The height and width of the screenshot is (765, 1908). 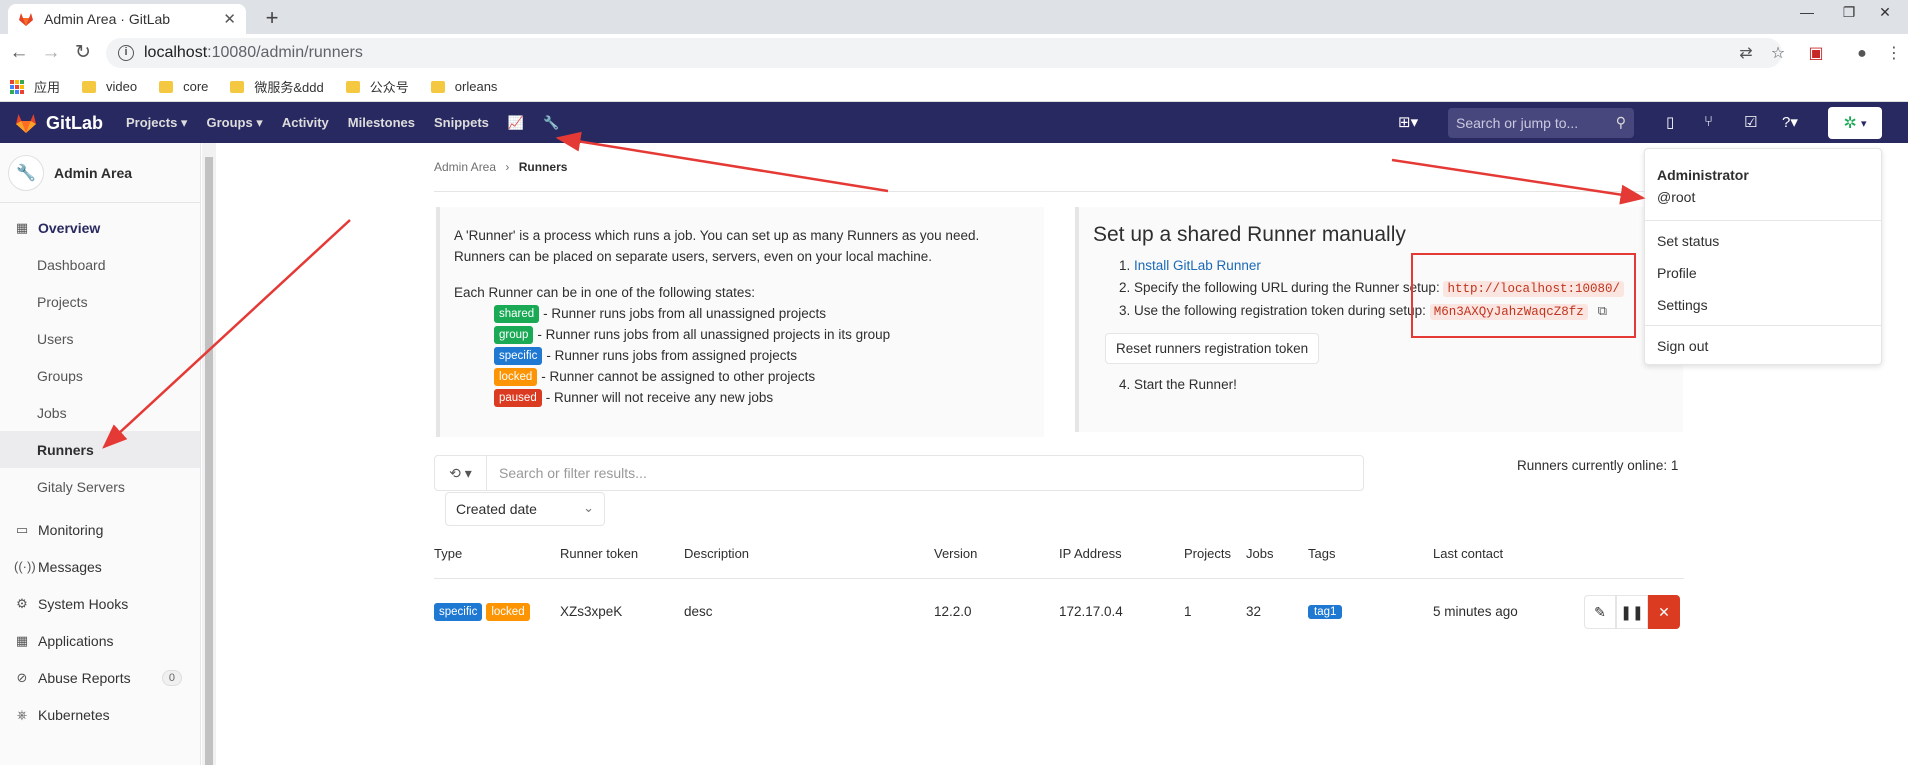 I want to click on chart-icon: 📈, so click(x=516, y=123).